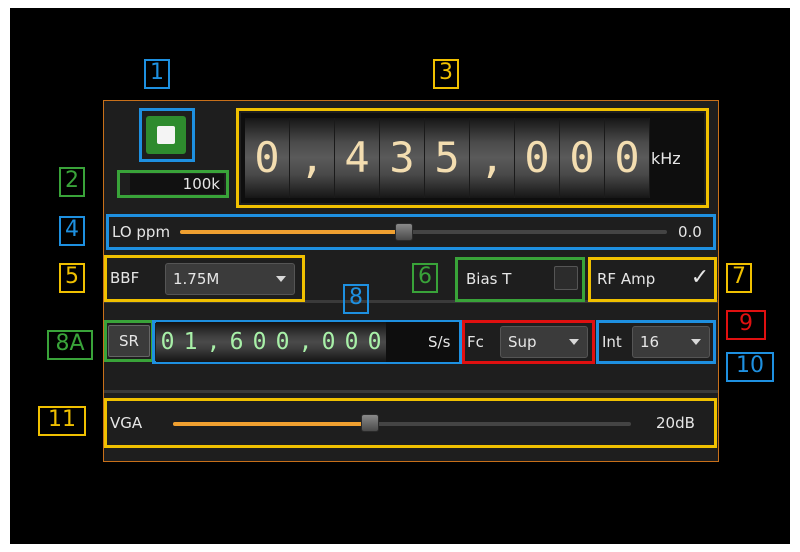  What do you see at coordinates (129, 341) in the screenshot?
I see `sample-rate-toggle-button: SR` at bounding box center [129, 341].